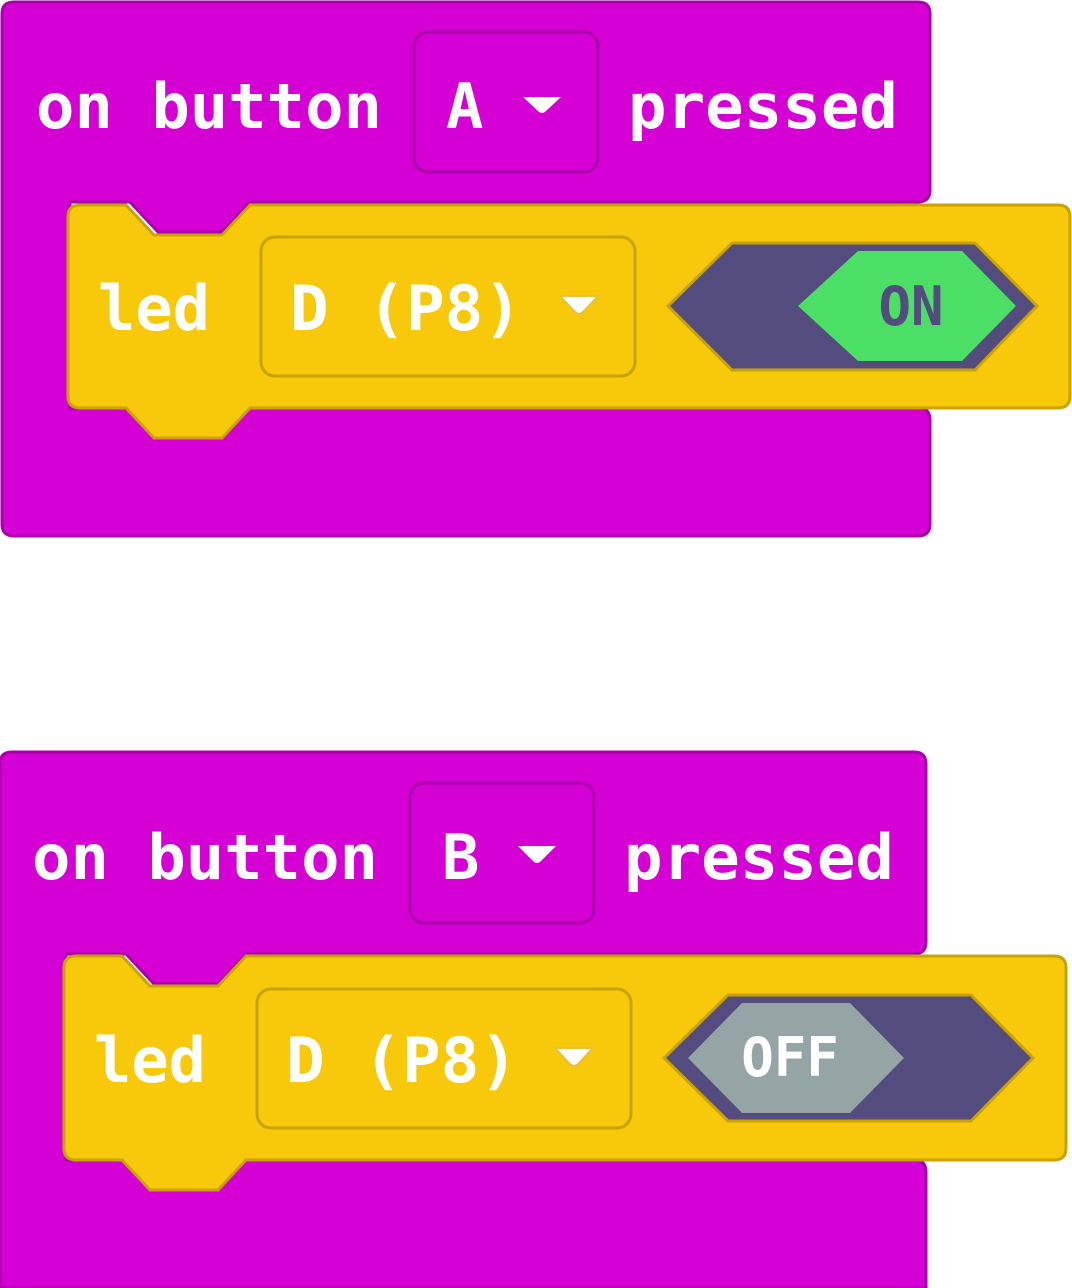 This screenshot has width=1072, height=1288. I want to click on toggle-state-label: ON, so click(910, 306).